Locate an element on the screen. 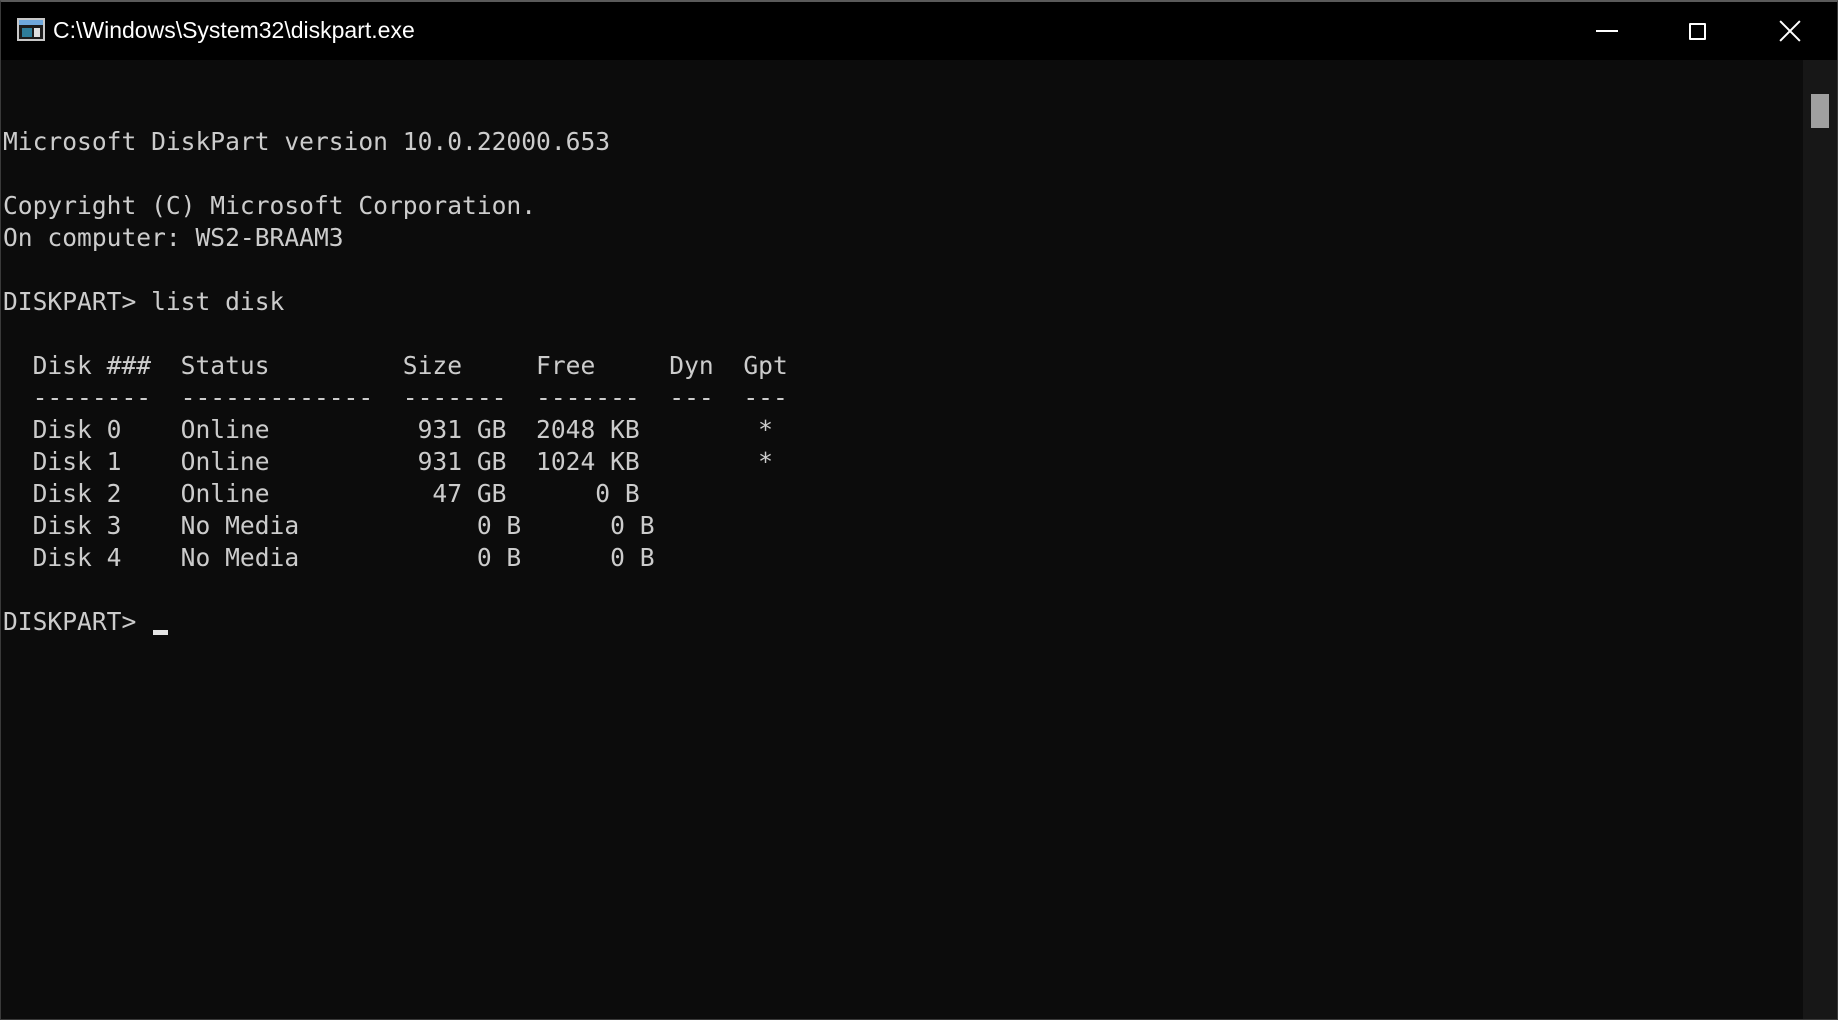  console-line: Disk 1 Online 931 GB 1024 KB * is located at coordinates (402, 461).